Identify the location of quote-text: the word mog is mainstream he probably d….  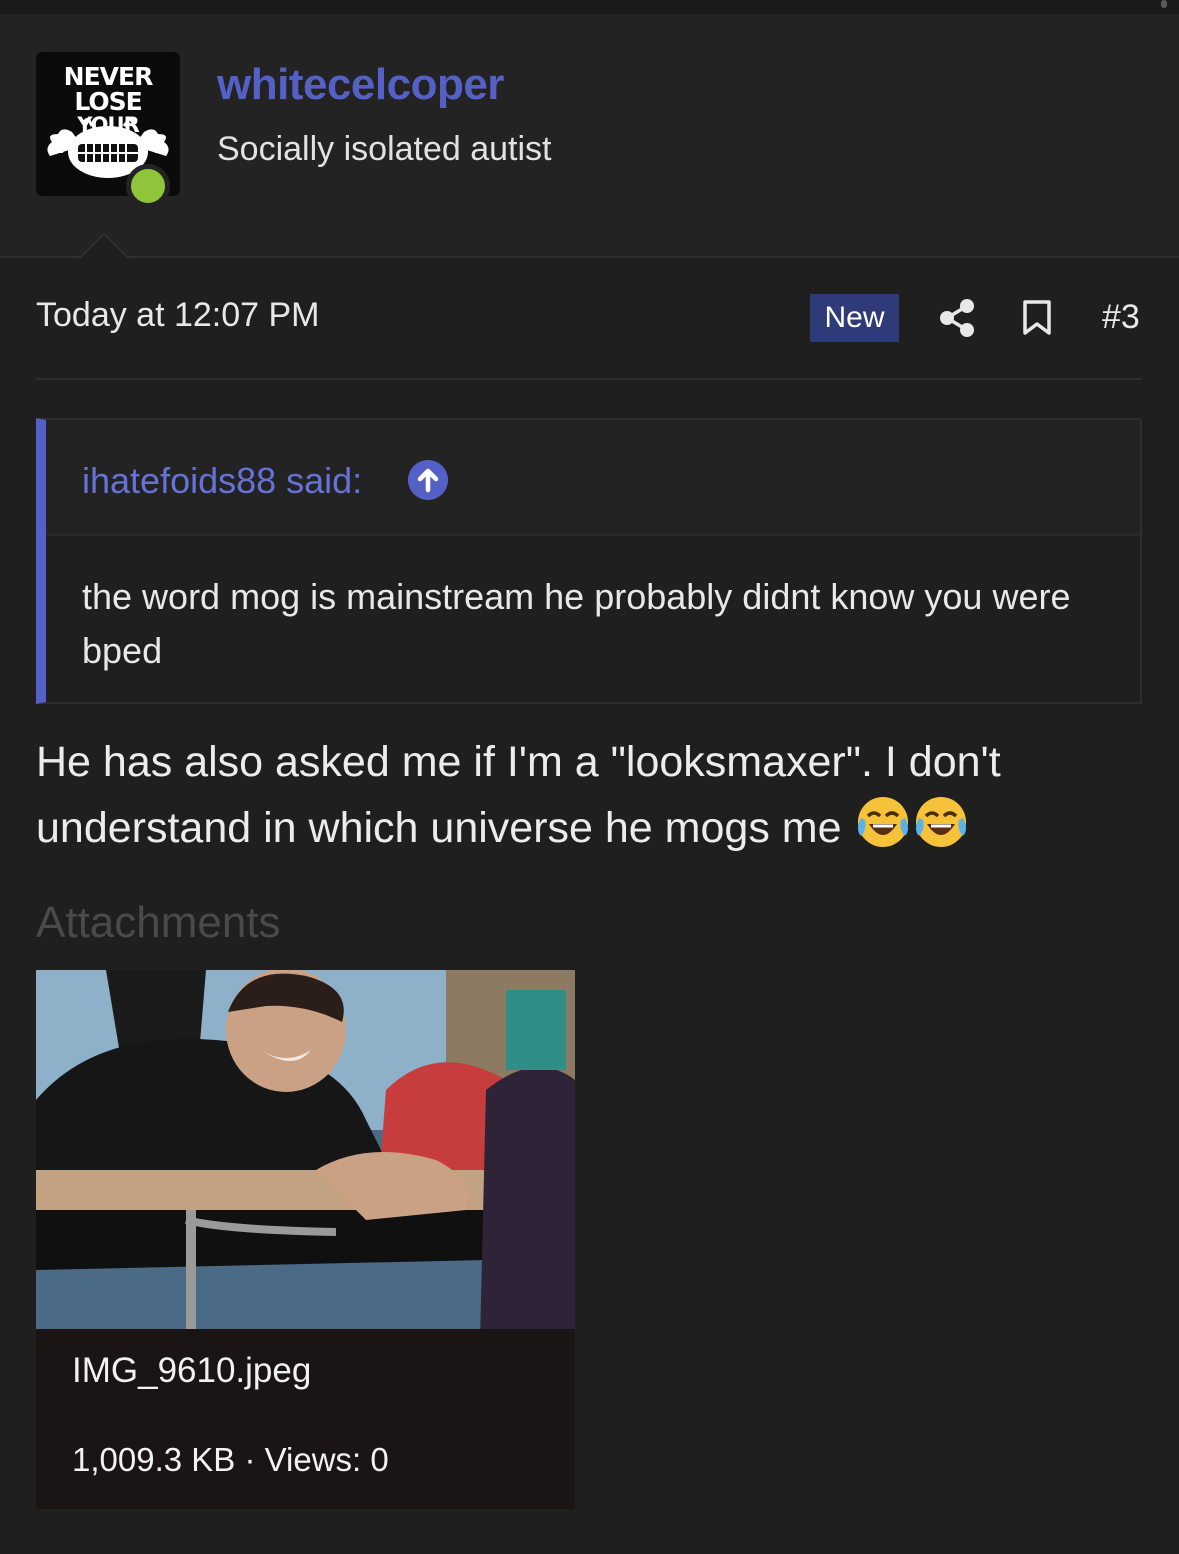
(576, 623).